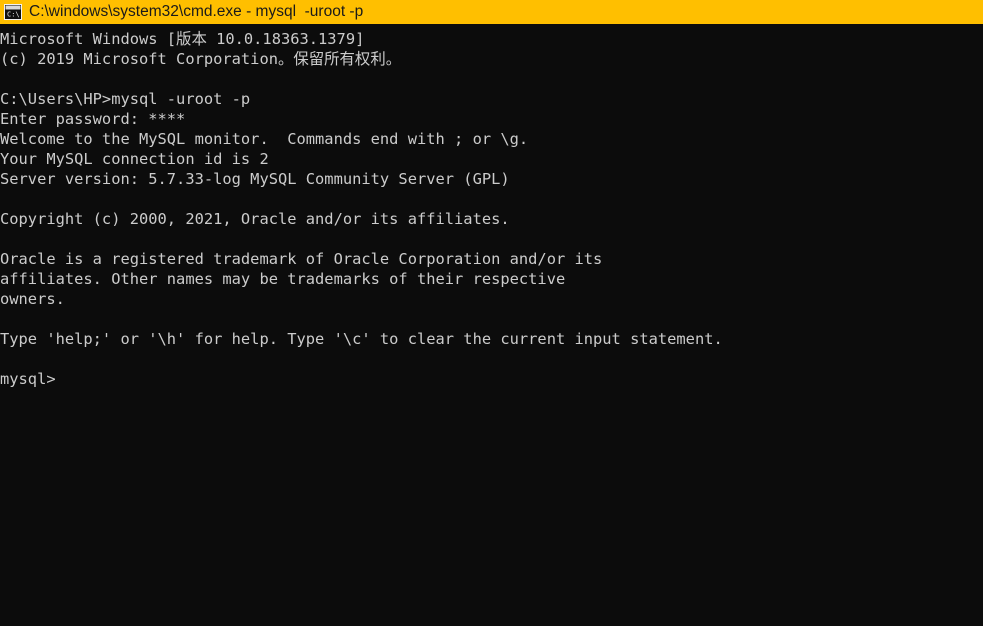 Image resolution: width=983 pixels, height=626 pixels. Describe the element at coordinates (134, 159) in the screenshot. I see `console-line: Your MySQL connection id is 2` at that location.